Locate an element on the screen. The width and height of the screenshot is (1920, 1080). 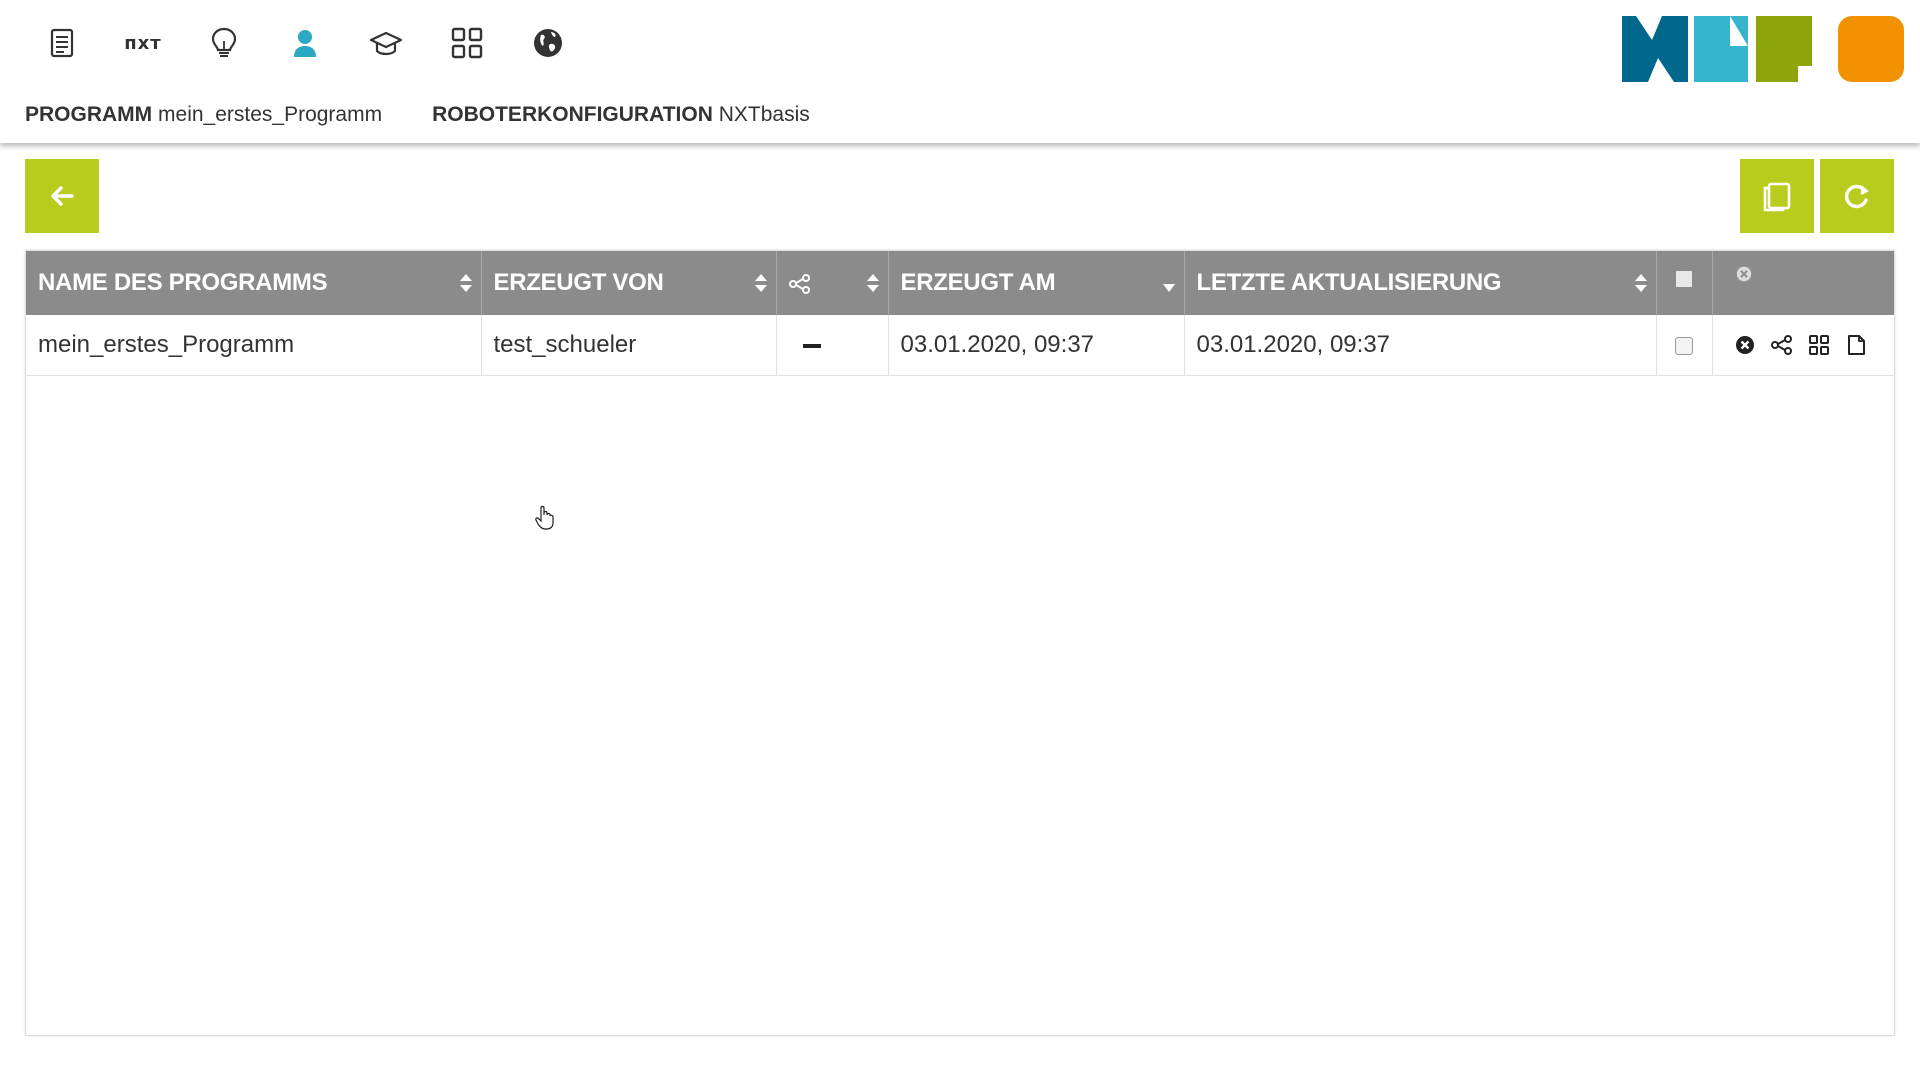
copy-button is located at coordinates (1777, 196).